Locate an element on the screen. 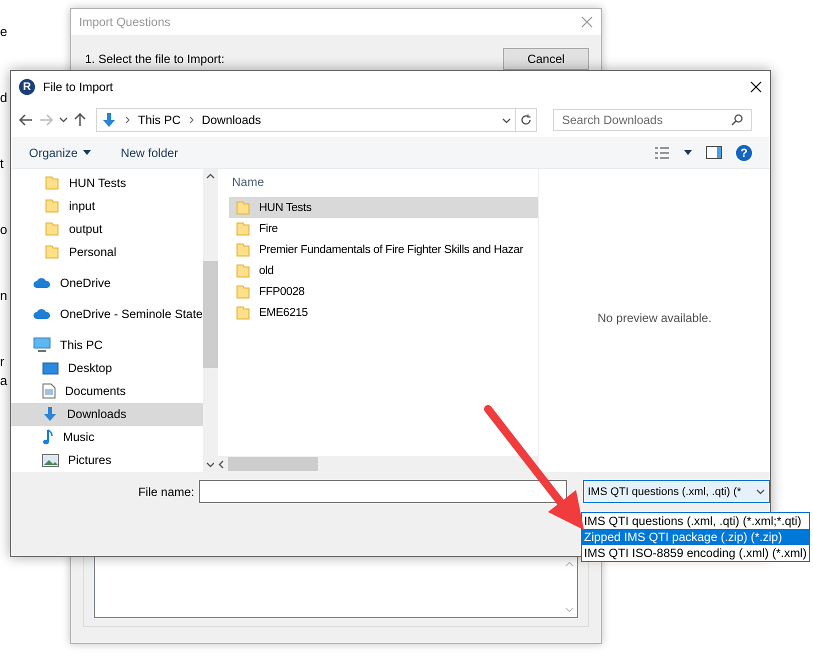  file-name-field is located at coordinates (383, 491).